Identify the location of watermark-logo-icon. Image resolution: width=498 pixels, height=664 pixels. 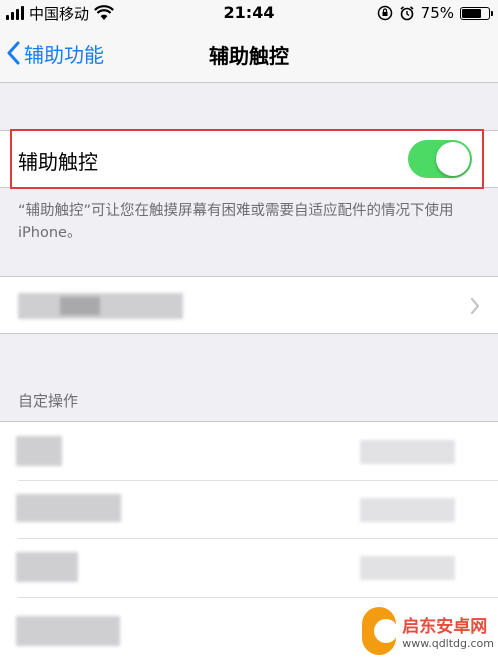
(380, 631).